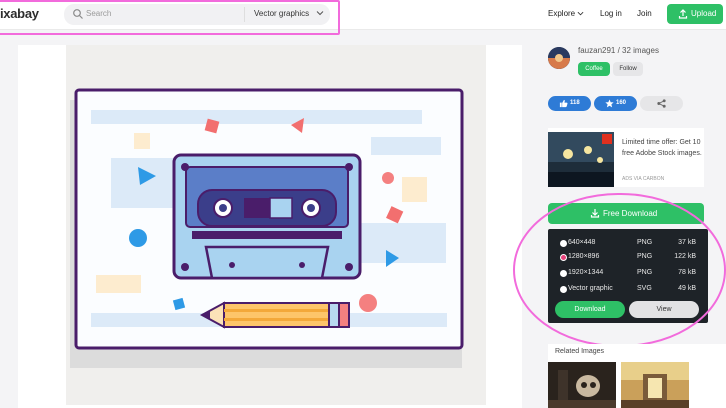 Image resolution: width=726 pixels, height=408 pixels. What do you see at coordinates (683, 14) in the screenshot?
I see `upload-icon` at bounding box center [683, 14].